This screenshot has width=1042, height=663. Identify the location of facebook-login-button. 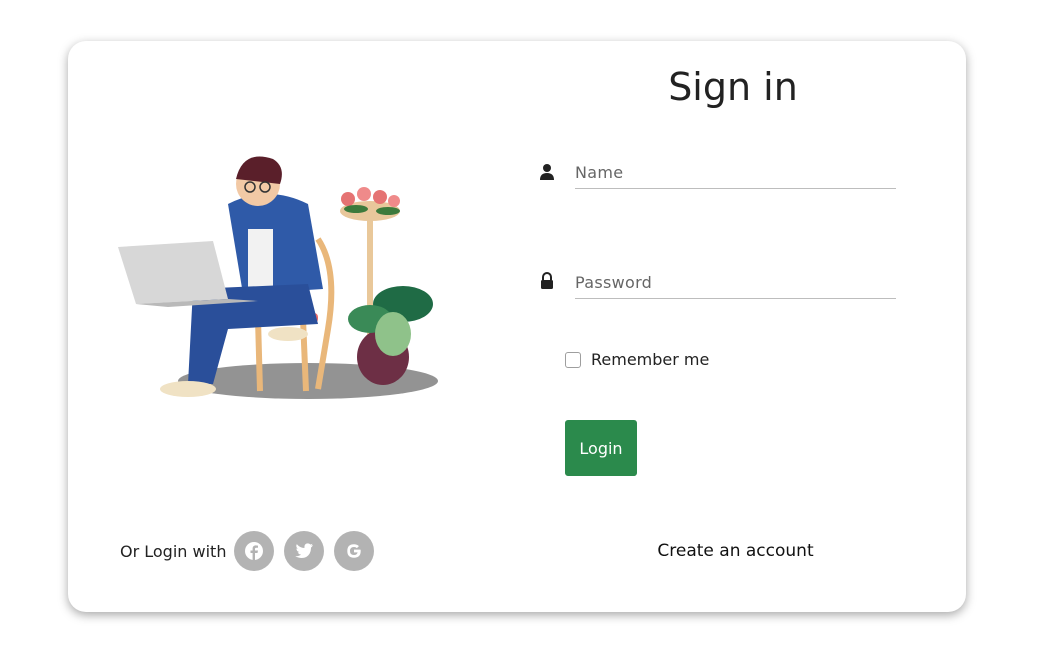
(254, 551).